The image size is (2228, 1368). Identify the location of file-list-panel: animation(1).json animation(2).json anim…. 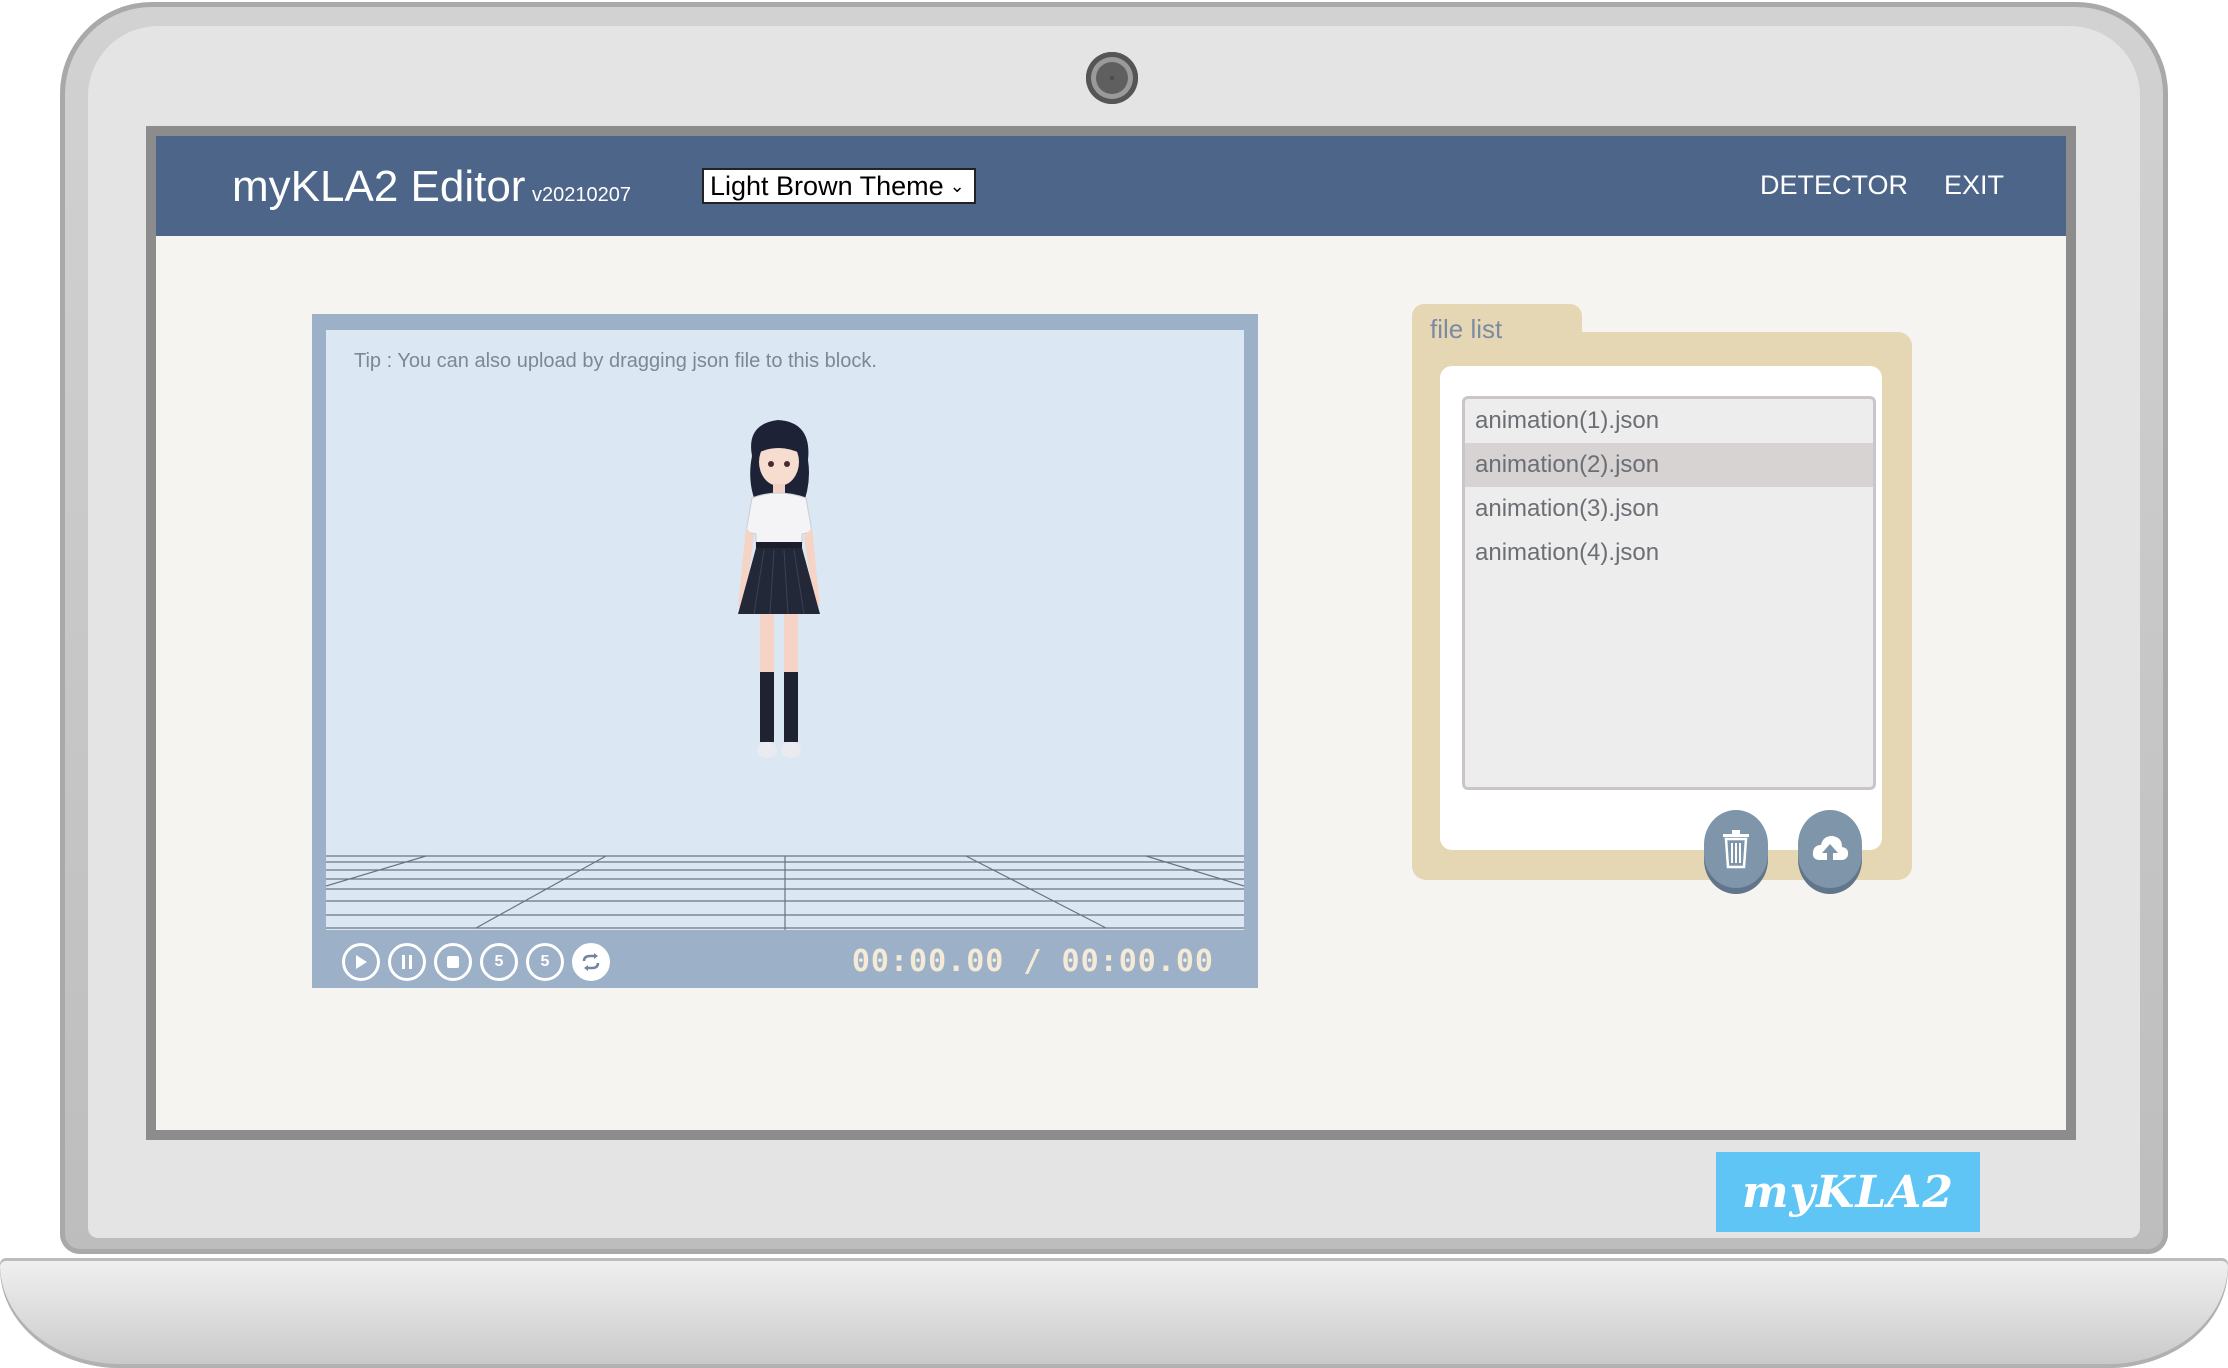
(1662, 610).